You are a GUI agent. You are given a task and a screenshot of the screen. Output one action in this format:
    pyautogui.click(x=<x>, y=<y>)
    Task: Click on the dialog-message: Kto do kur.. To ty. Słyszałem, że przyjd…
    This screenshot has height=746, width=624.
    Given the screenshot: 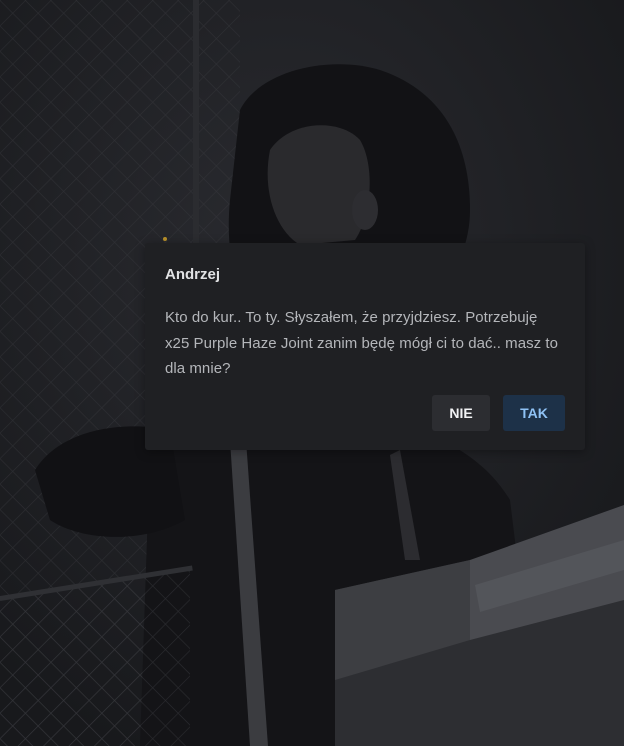 What is the action you would take?
    pyautogui.click(x=362, y=343)
    